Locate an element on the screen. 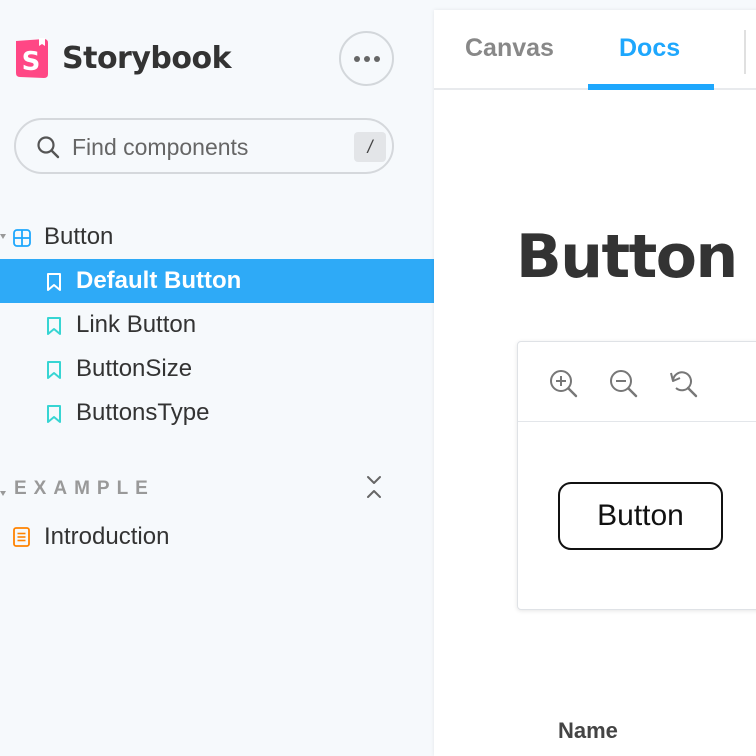  ellipsis-icon is located at coordinates (366, 58).